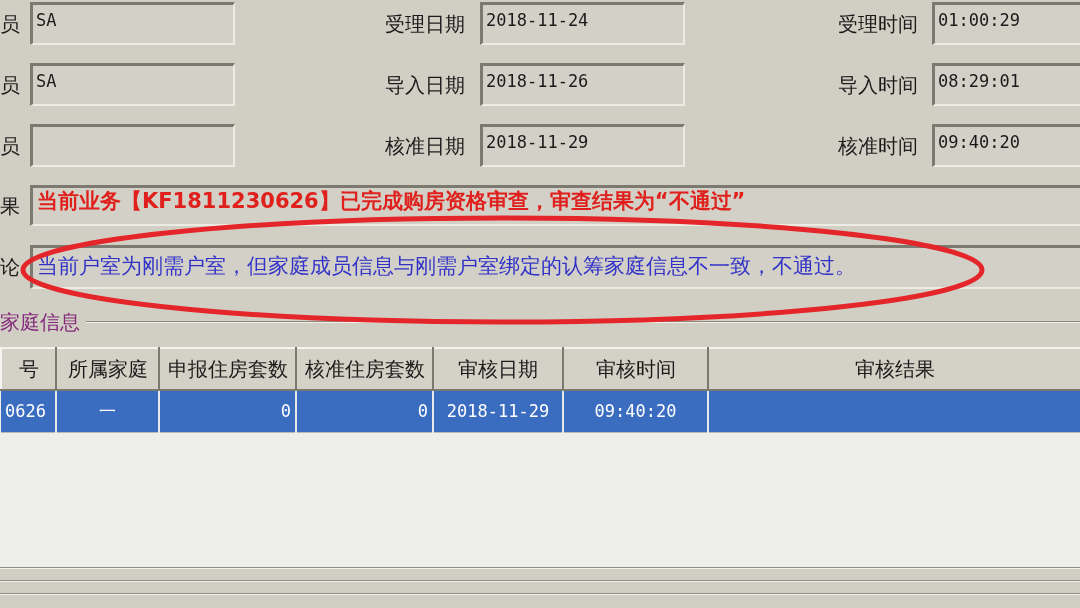  What do you see at coordinates (878, 84) in the screenshot?
I see `field-label: 导入时间` at bounding box center [878, 84].